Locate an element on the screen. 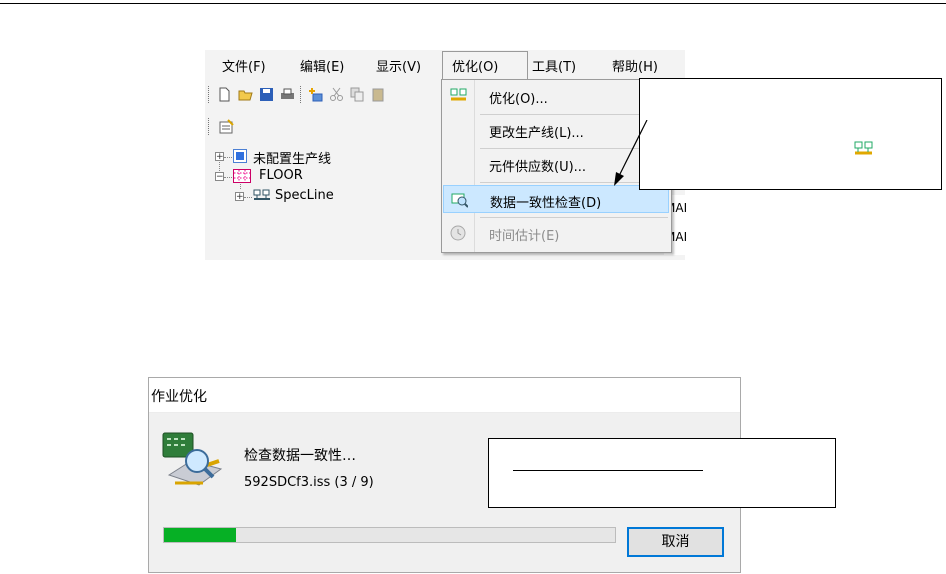  floor-icon is located at coordinates (242, 176).